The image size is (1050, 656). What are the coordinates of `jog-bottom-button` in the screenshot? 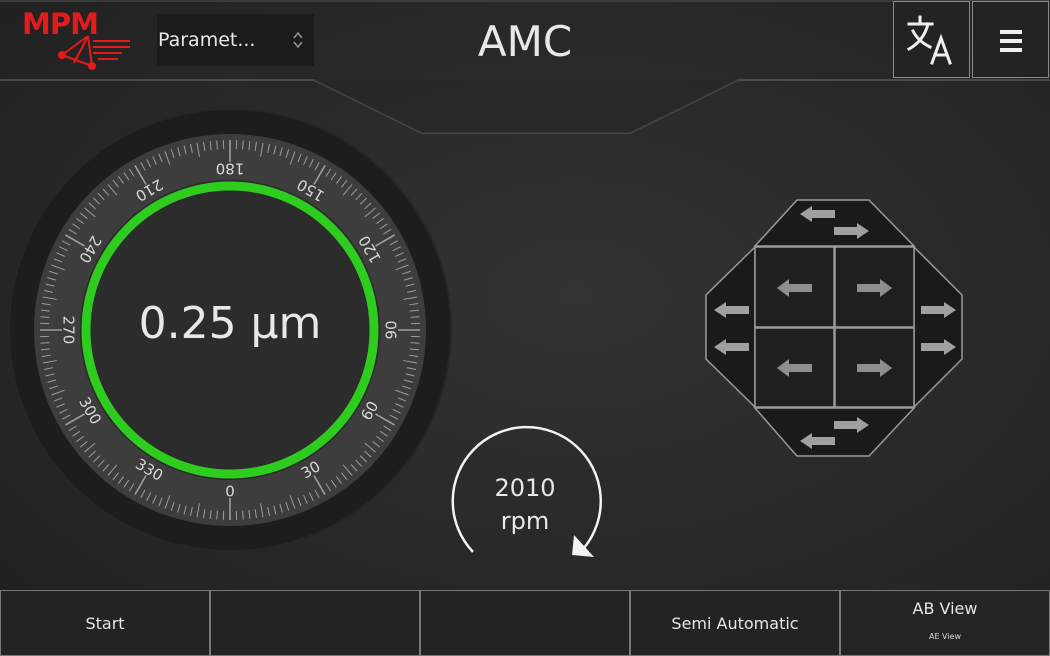 It's located at (834, 432).